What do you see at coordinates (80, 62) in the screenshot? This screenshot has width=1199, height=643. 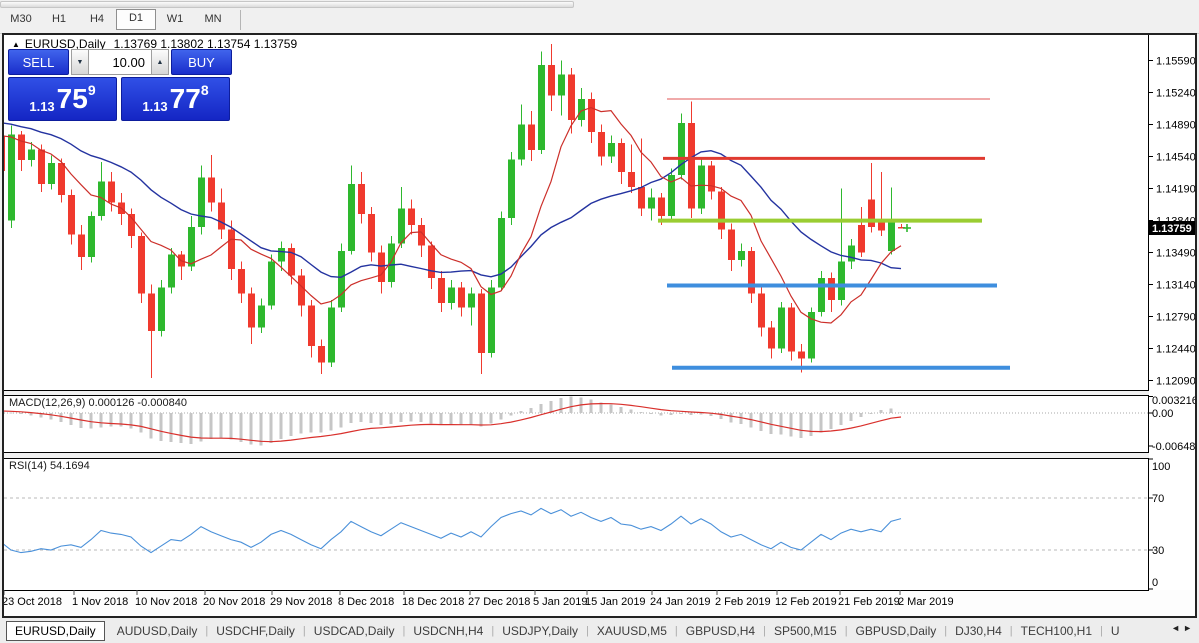 I see `volume-decrease-button: ▼` at bounding box center [80, 62].